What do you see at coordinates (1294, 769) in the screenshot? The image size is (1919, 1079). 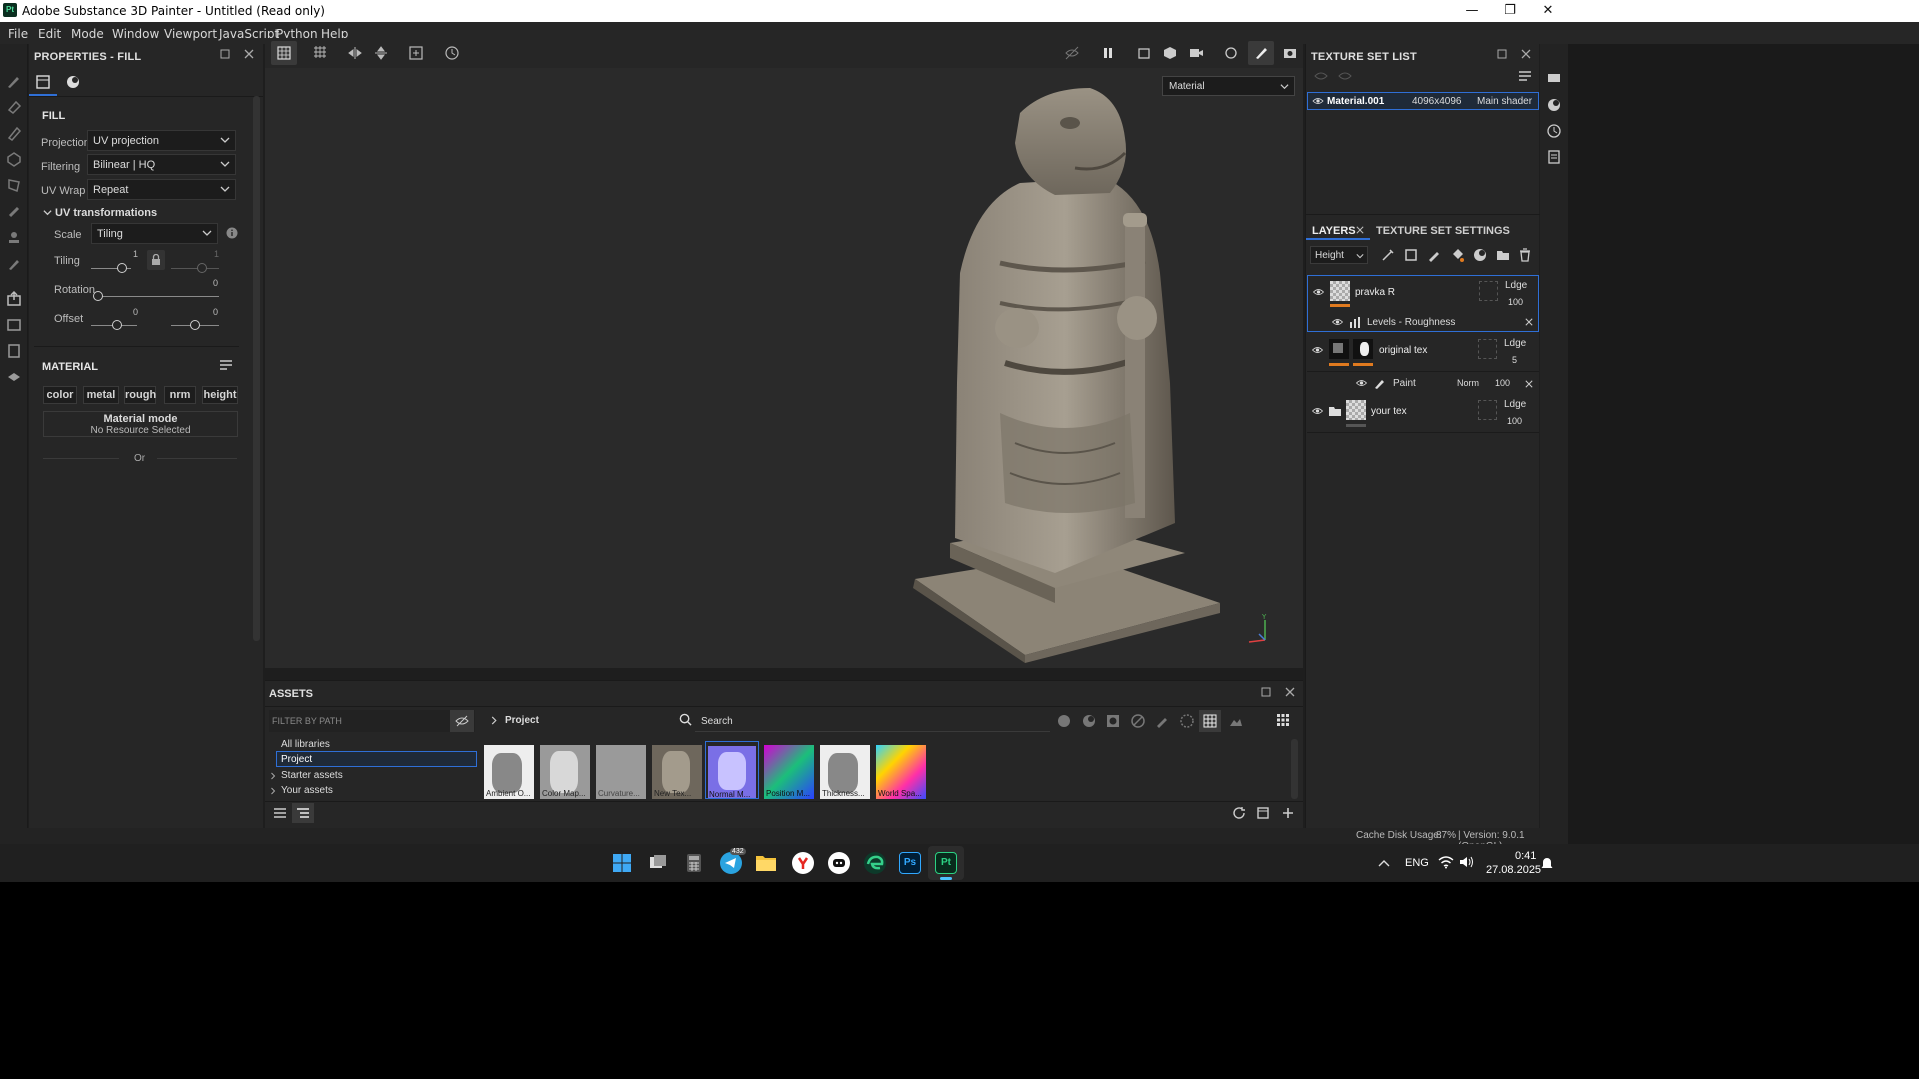 I see `assets-scrollbar` at bounding box center [1294, 769].